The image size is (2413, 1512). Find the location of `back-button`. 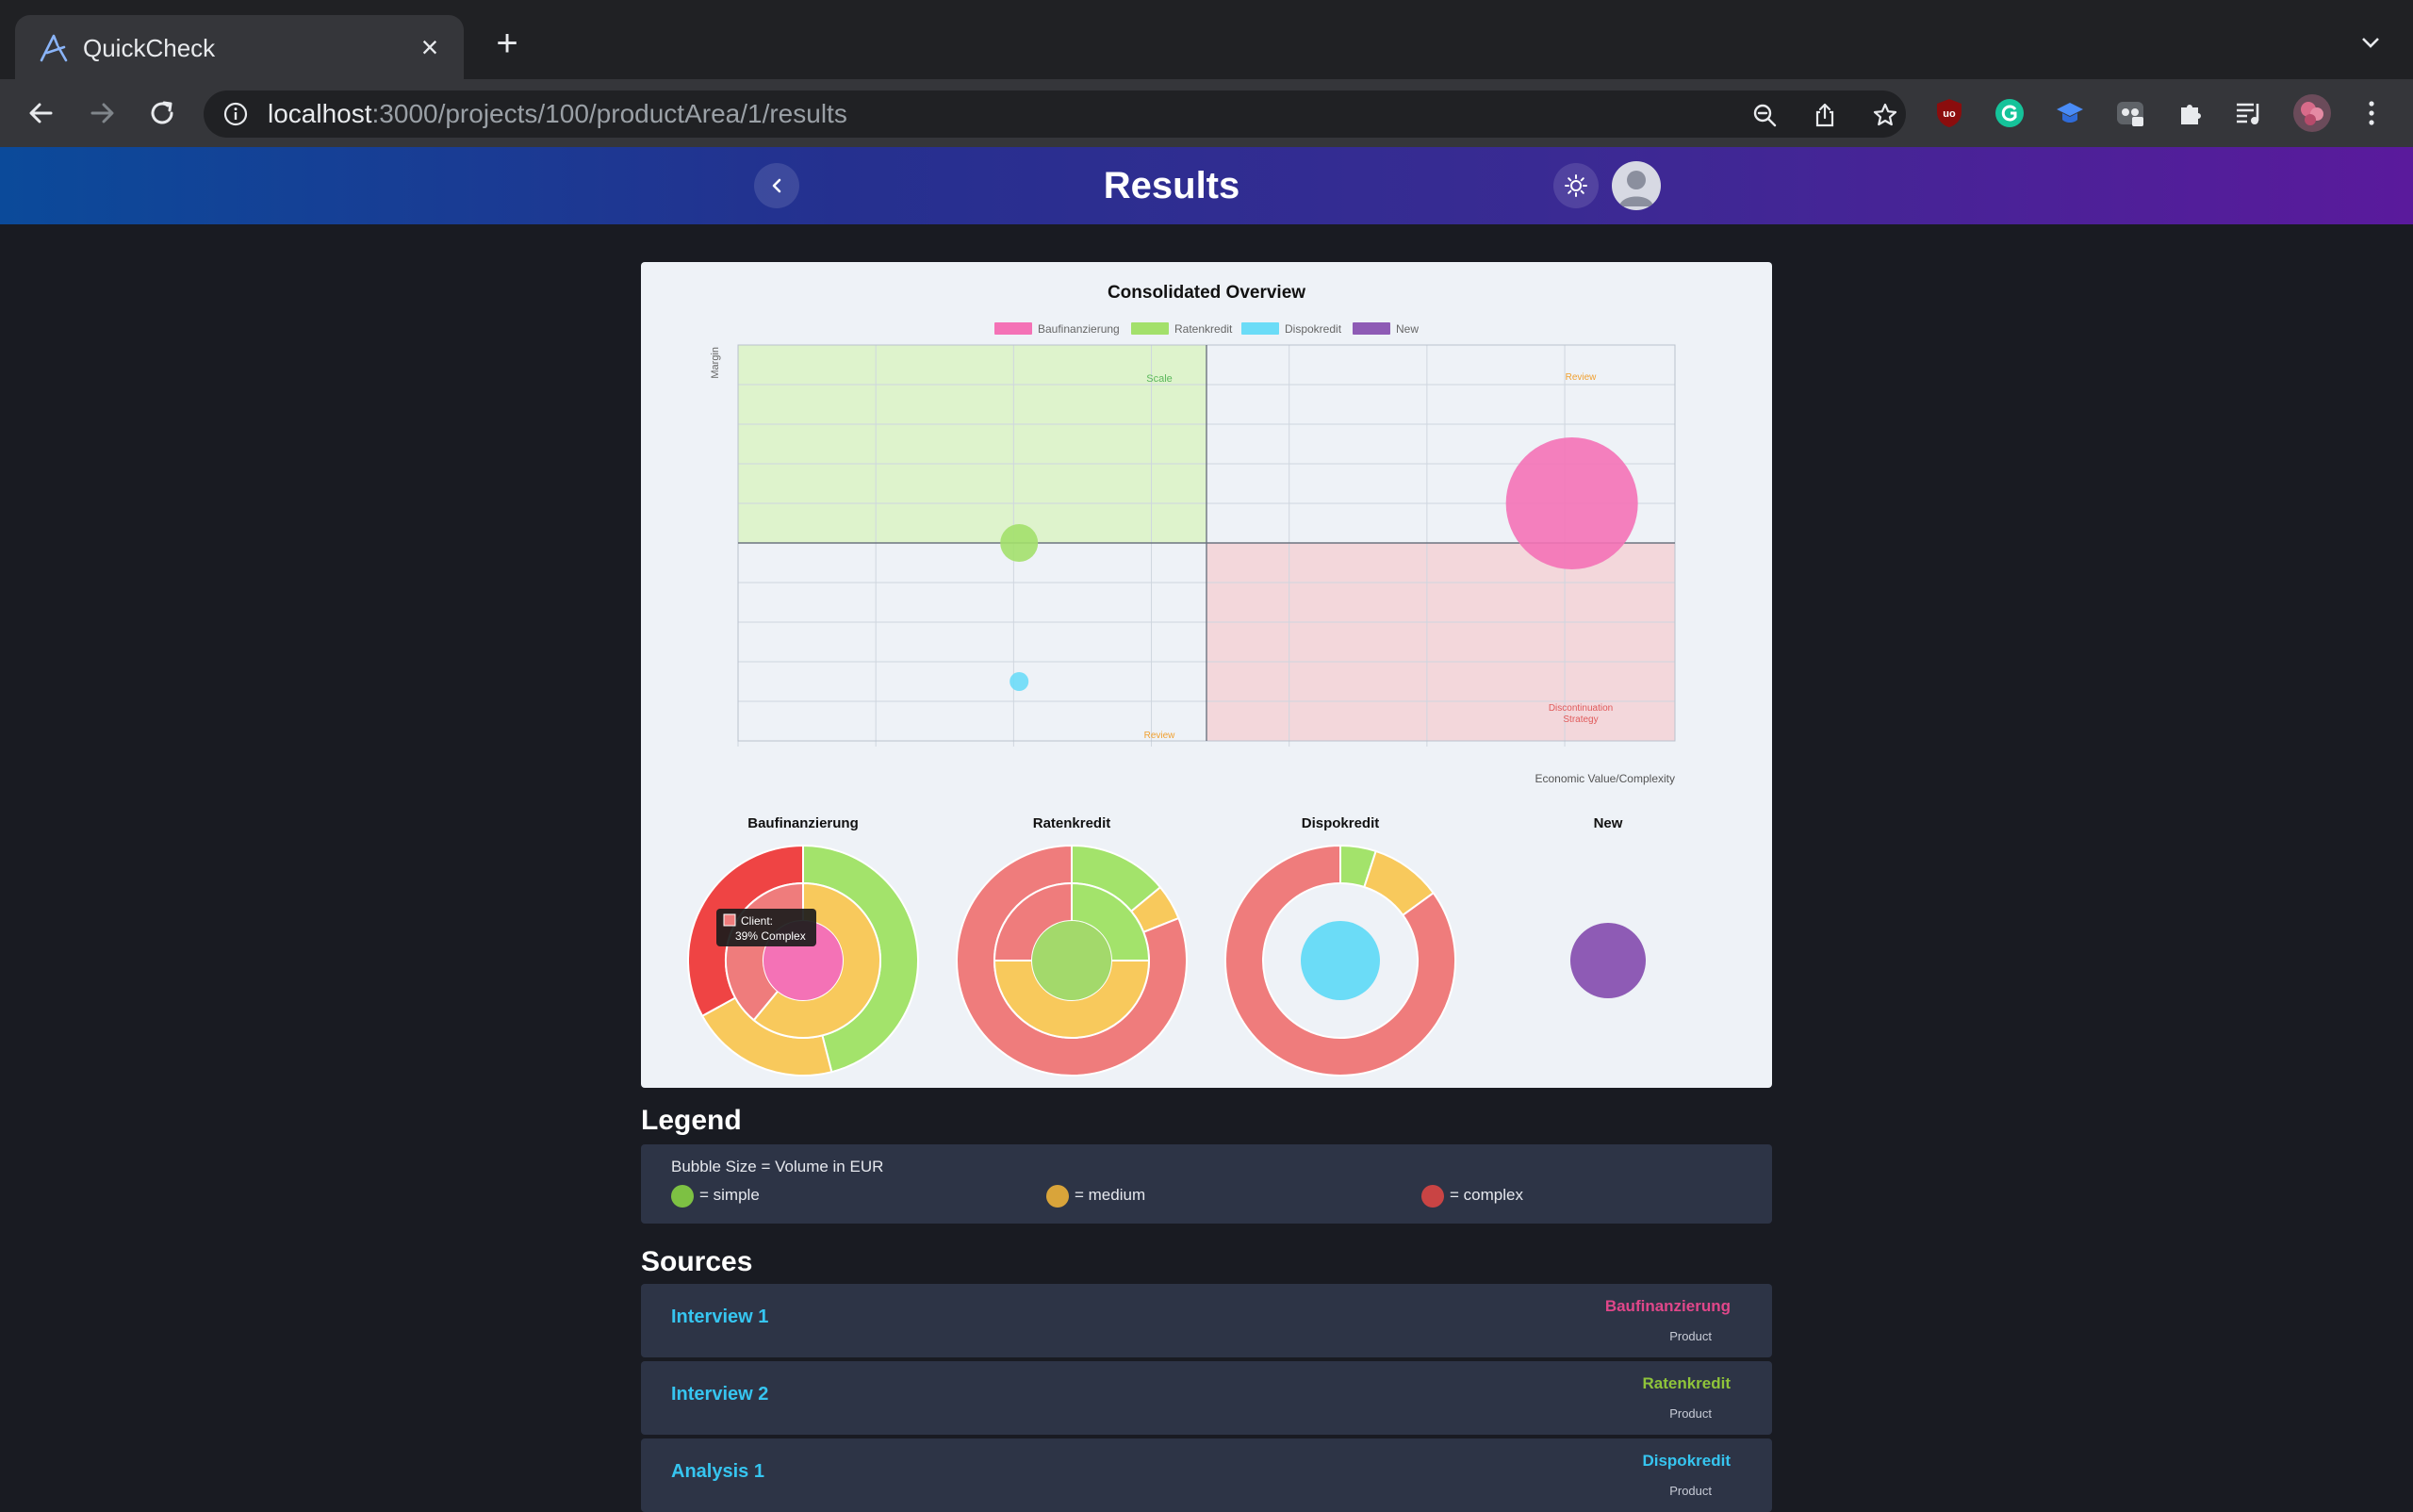

back-button is located at coordinates (777, 185).